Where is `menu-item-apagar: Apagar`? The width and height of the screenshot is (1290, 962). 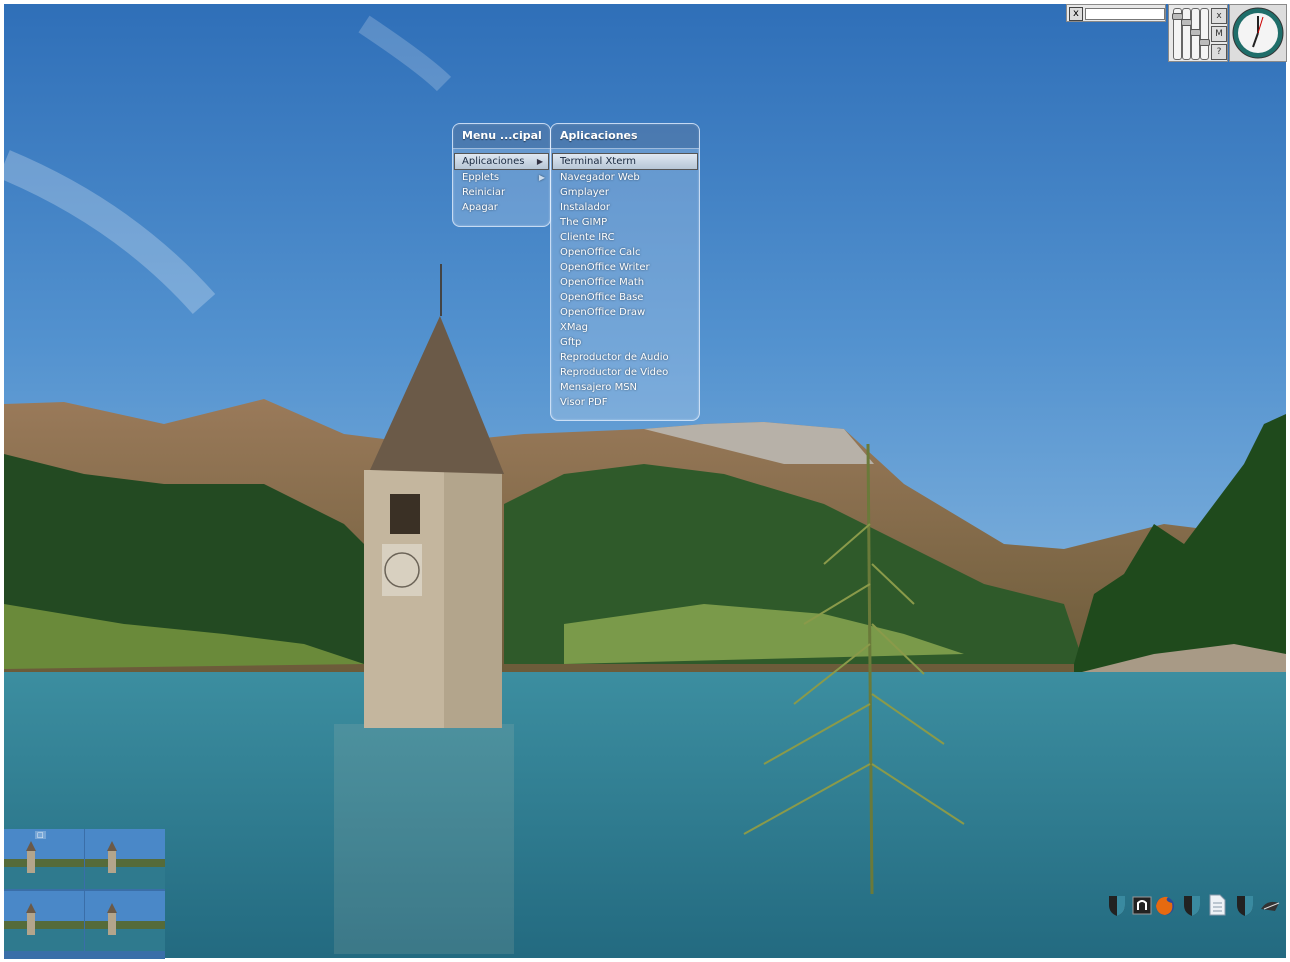 menu-item-apagar: Apagar is located at coordinates (501, 207).